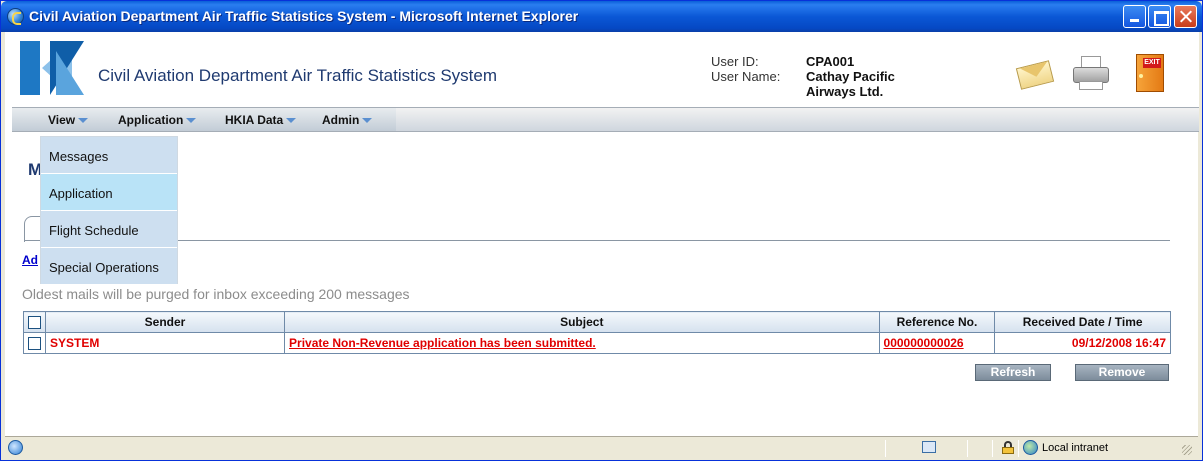 The width and height of the screenshot is (1203, 461). What do you see at coordinates (109, 266) in the screenshot?
I see `dropdown-item-special-operations: Special Operations` at bounding box center [109, 266].